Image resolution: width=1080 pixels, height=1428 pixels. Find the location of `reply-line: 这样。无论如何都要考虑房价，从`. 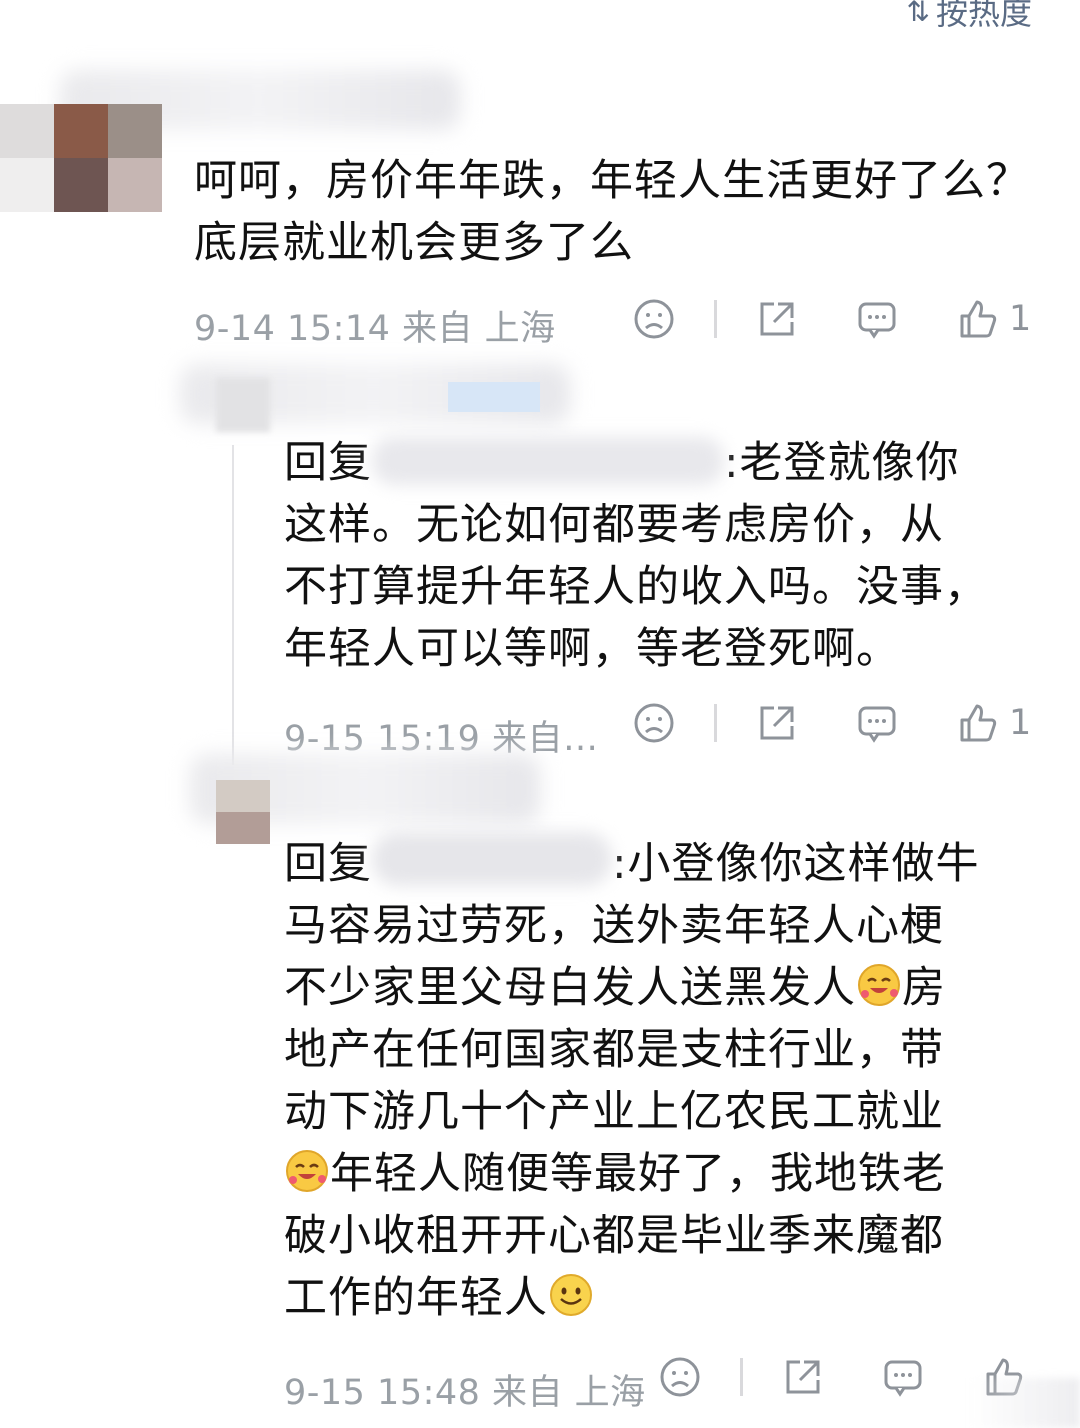

reply-line: 这样。无论如何都要考虑房价，从 is located at coordinates (614, 525).